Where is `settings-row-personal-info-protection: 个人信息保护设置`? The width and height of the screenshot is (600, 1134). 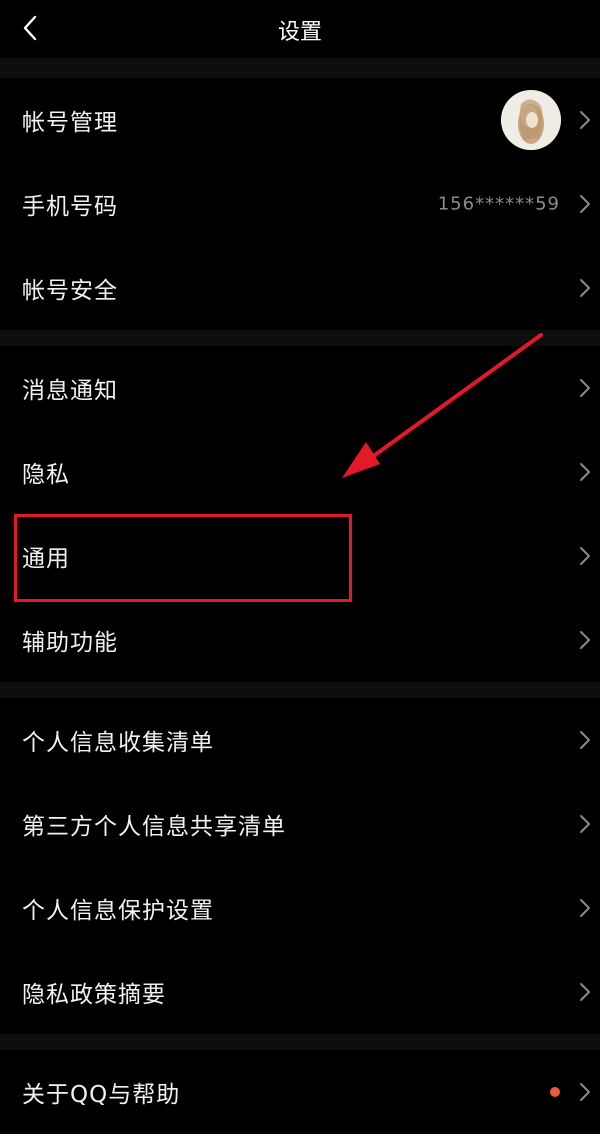
settings-row-personal-info-protection: 个人信息保护设置 is located at coordinates (300, 908).